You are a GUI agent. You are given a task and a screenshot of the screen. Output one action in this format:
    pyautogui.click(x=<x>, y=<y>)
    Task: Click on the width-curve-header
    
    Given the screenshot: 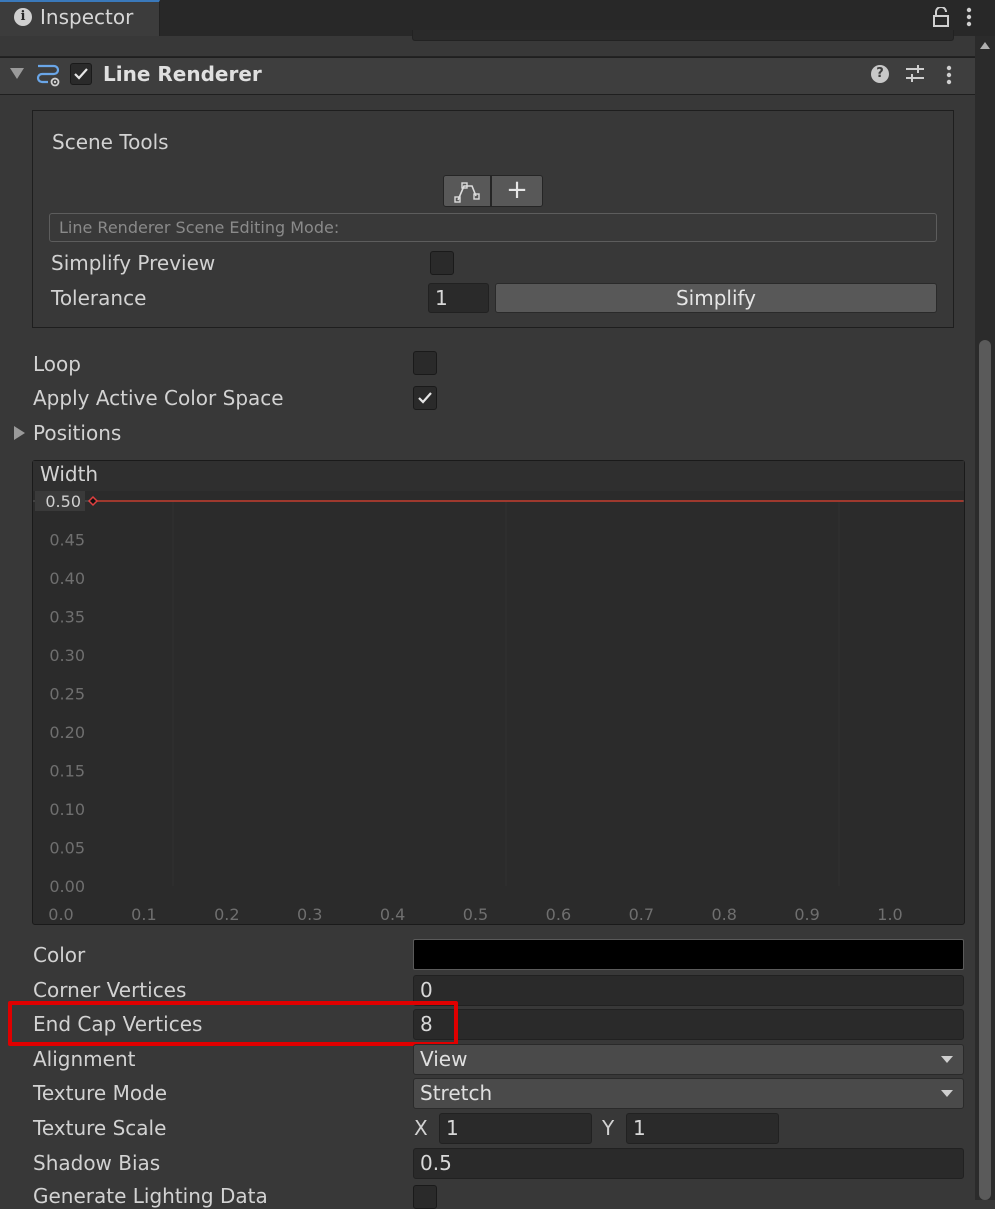 What is the action you would take?
    pyautogui.click(x=498, y=476)
    